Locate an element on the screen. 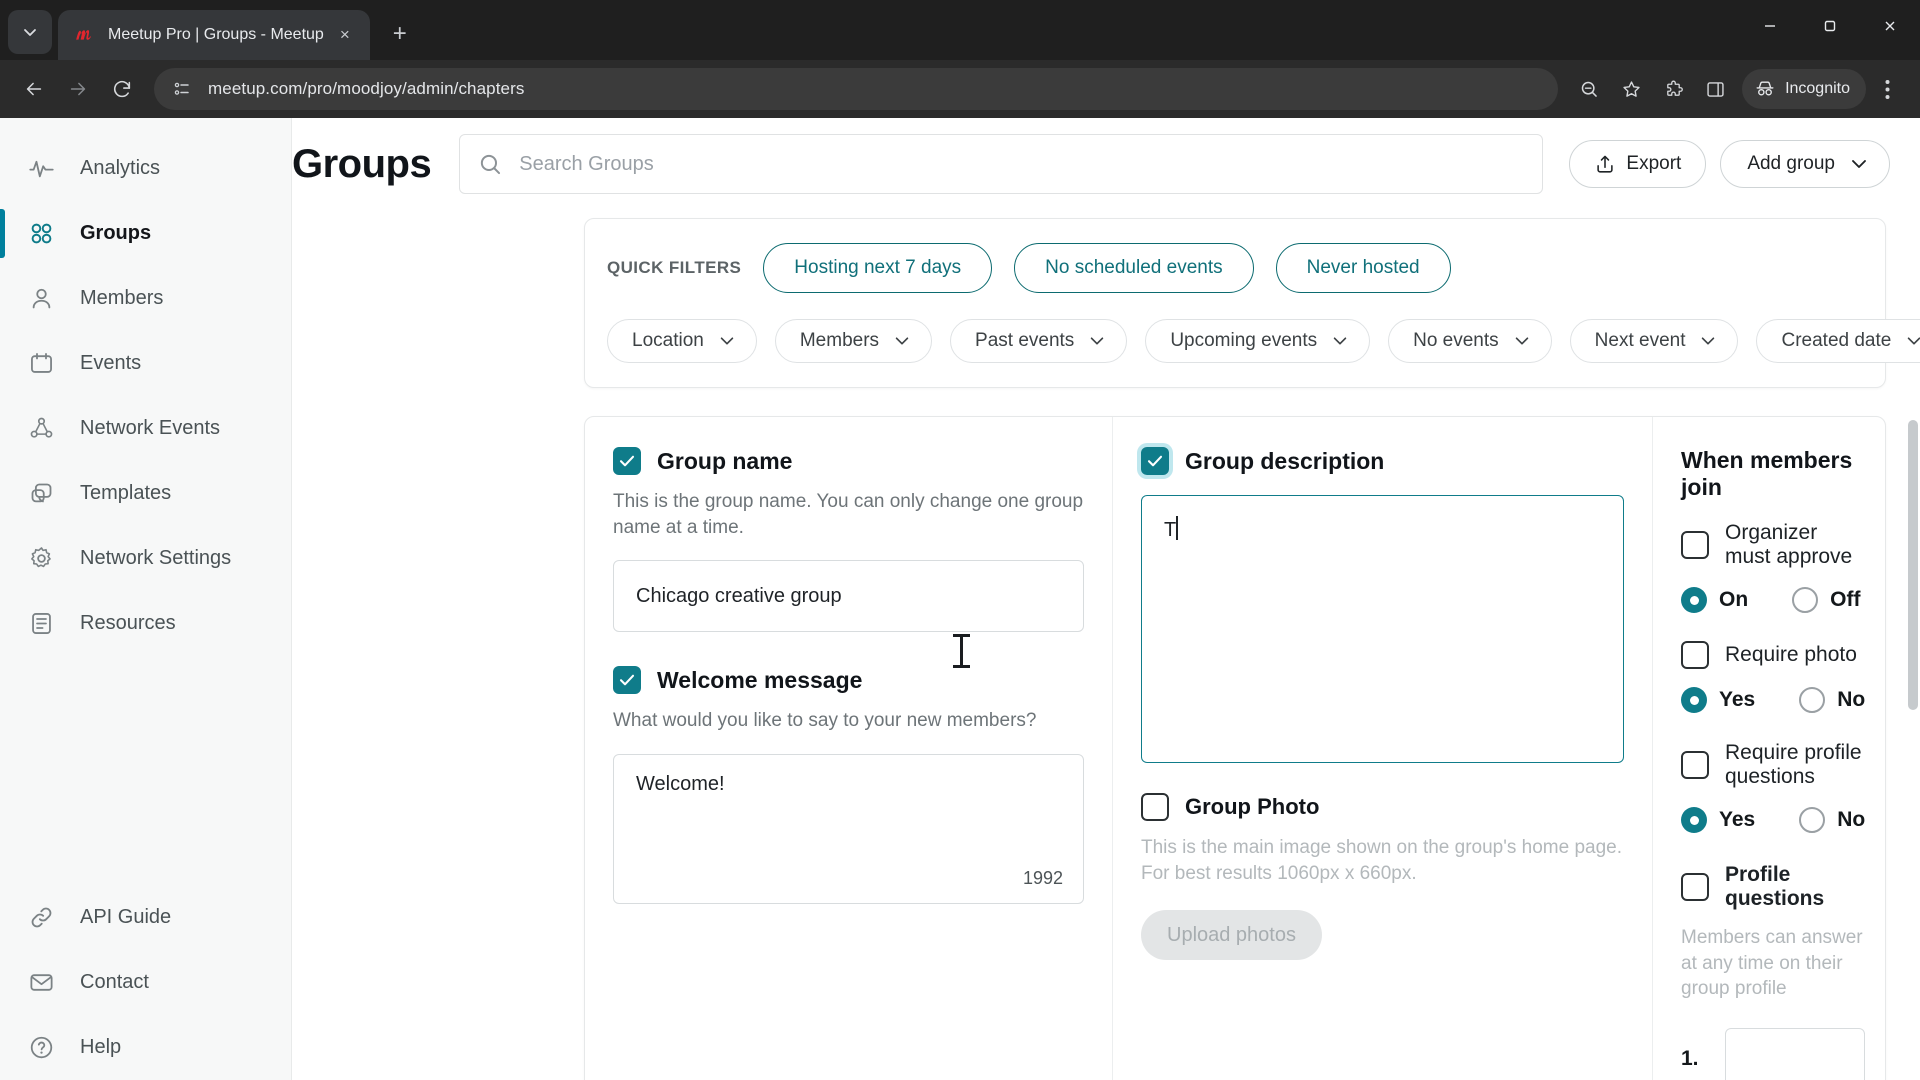 Image resolution: width=1920 pixels, height=1080 pixels. group-description-checkbox is located at coordinates (1155, 461).